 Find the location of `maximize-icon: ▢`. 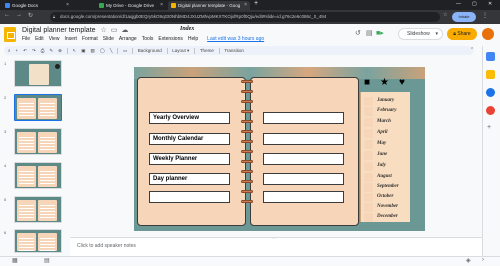

maximize-icon: ▢ is located at coordinates (474, 4).